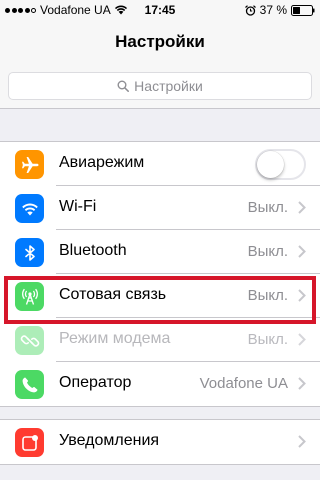 The width and height of the screenshot is (320, 480). Describe the element at coordinates (303, 10) in the screenshot. I see `battery-icon` at that location.